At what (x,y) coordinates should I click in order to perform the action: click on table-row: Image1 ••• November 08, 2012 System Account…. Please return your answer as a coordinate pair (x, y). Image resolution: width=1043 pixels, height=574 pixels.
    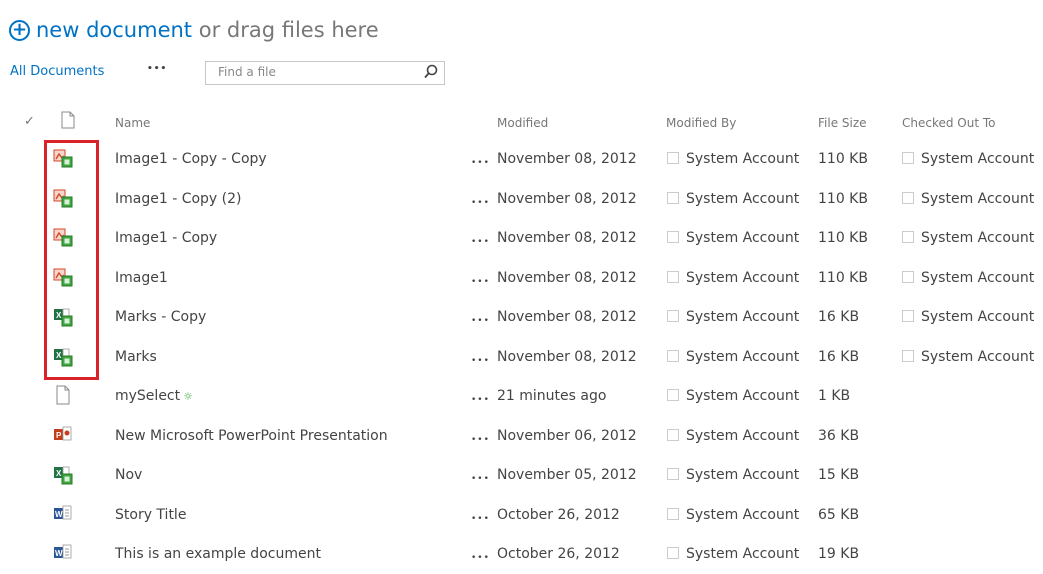
    Looking at the image, I should click on (521, 278).